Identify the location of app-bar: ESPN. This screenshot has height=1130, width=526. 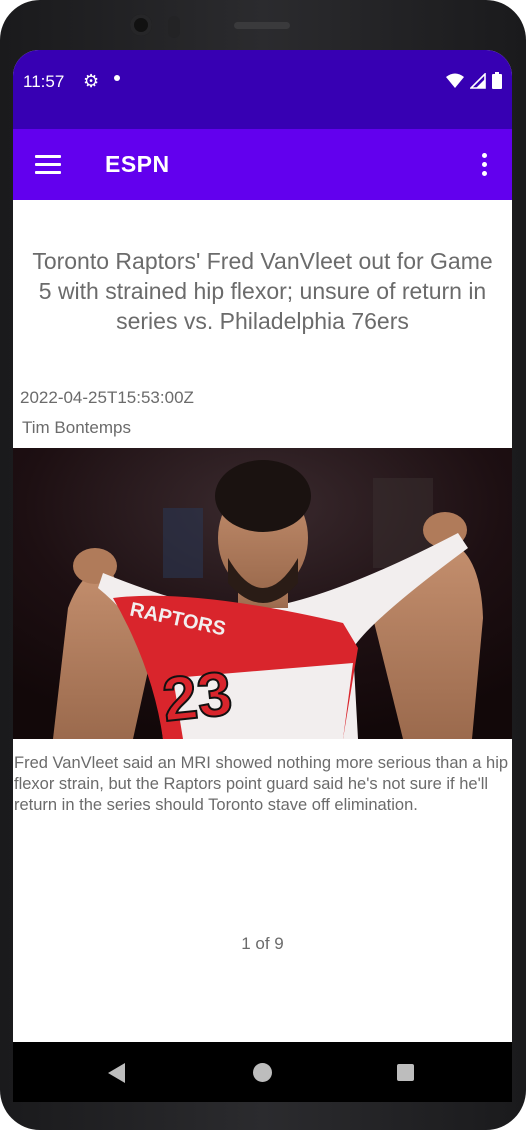
(262, 164).